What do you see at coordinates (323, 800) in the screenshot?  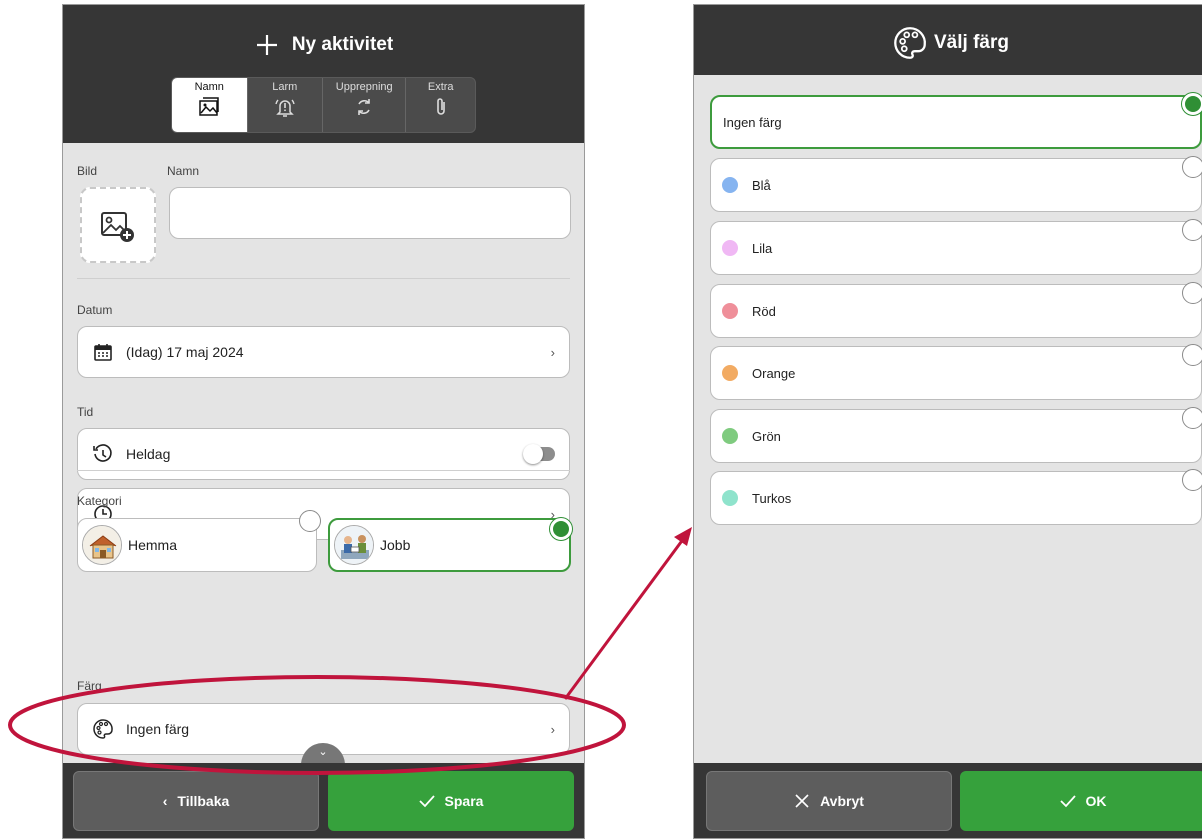 I see `bottom-bar: ‹ Tillbaka Spara` at bounding box center [323, 800].